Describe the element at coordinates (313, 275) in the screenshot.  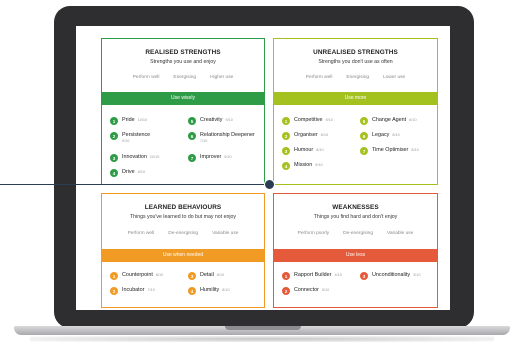
I see `item-label: Rapport Builder` at that location.